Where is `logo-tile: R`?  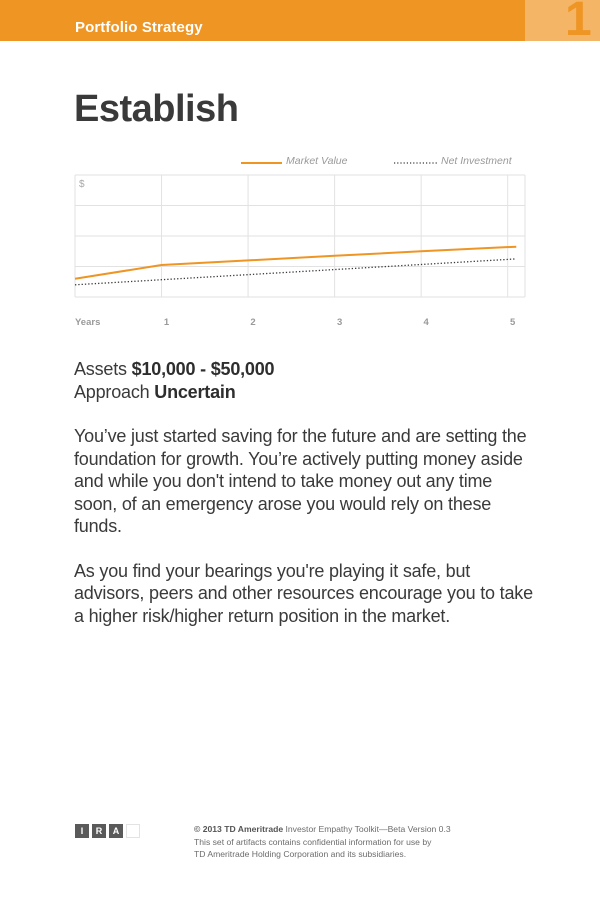
logo-tile: R is located at coordinates (99, 831).